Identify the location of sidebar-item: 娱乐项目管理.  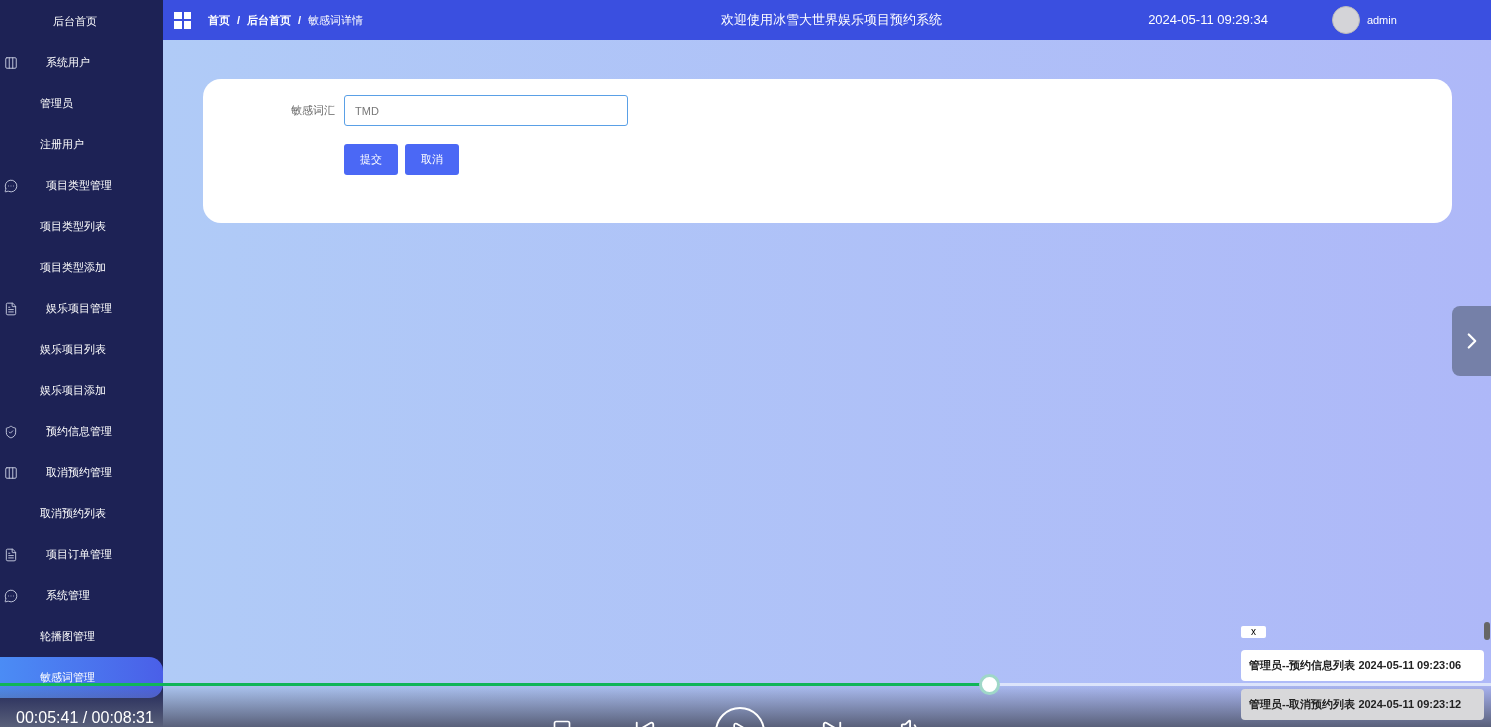
(81, 308).